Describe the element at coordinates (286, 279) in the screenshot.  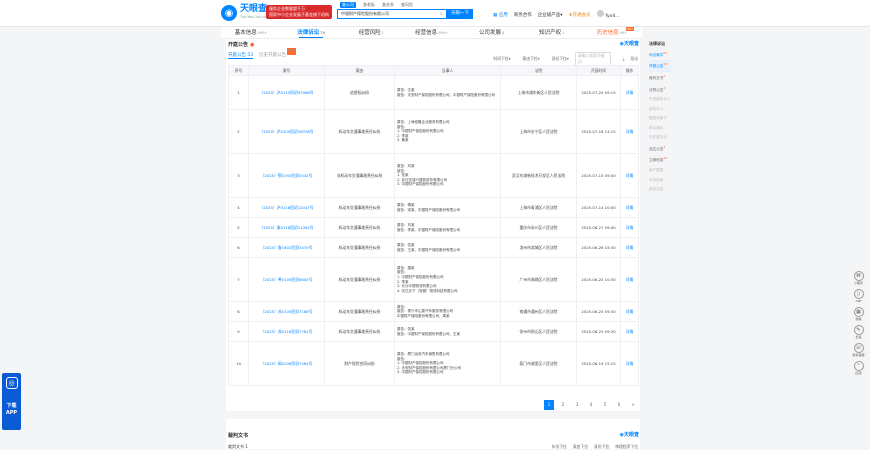
I see `case-number-link: （2025）粤0105民初8605号` at that location.